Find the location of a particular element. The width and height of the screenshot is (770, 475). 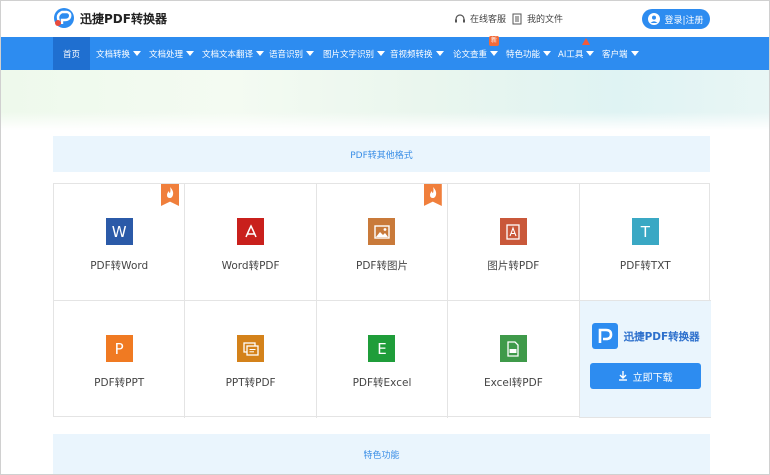

nav-item-ocr: 图片文字识别 is located at coordinates (354, 53).